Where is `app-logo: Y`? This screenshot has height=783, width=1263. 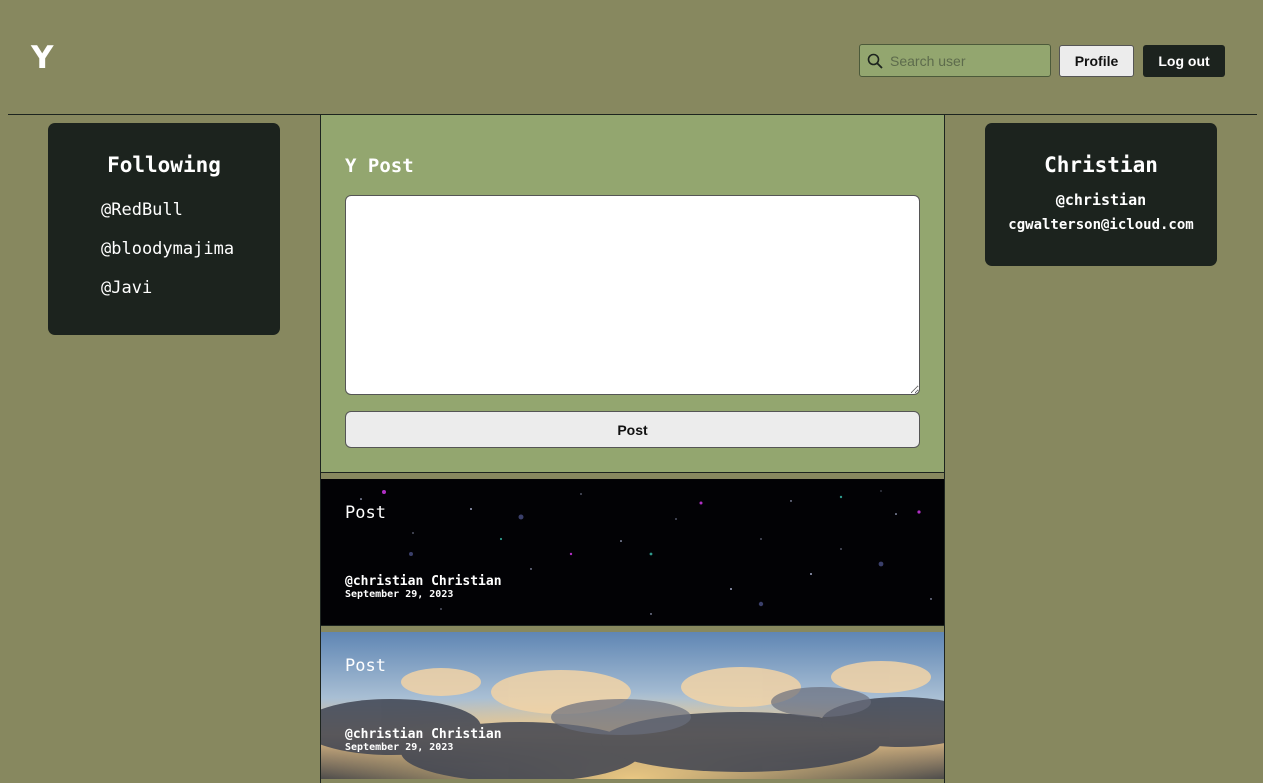
app-logo: Y is located at coordinates (42, 58).